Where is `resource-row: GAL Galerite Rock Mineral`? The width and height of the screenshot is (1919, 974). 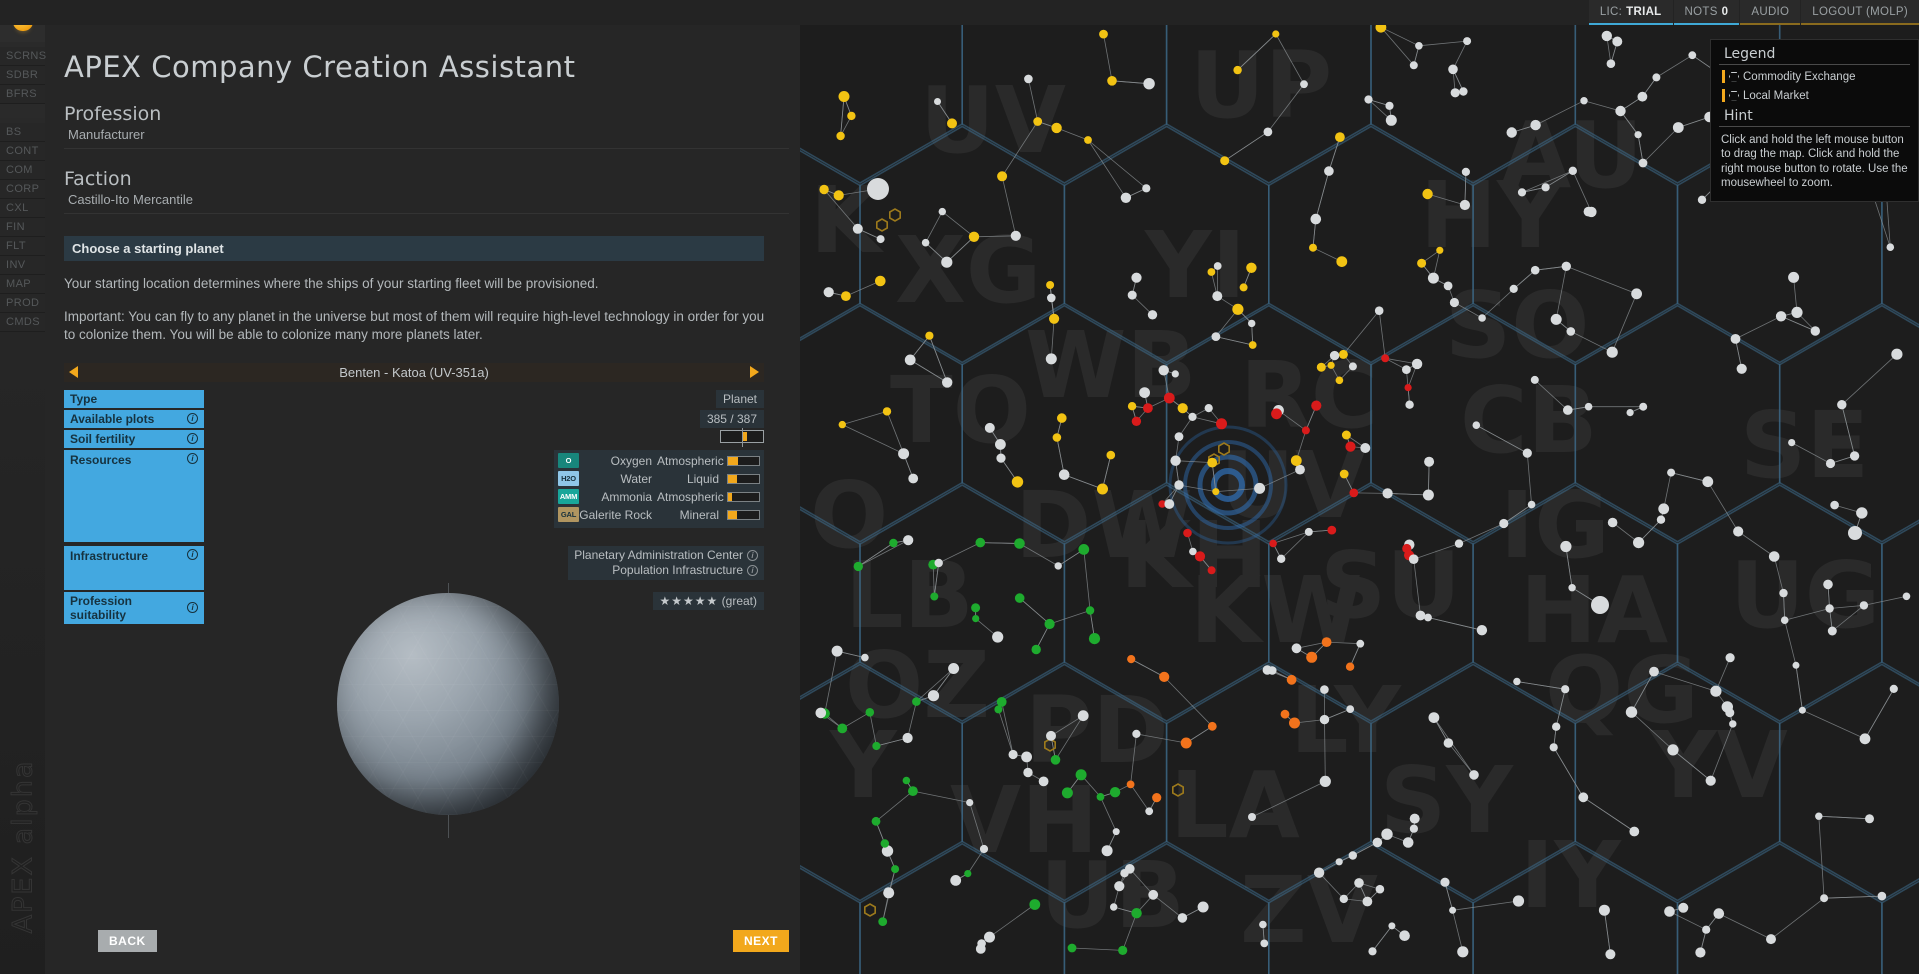
resource-row: GAL Galerite Rock Mineral is located at coordinates (659, 515).